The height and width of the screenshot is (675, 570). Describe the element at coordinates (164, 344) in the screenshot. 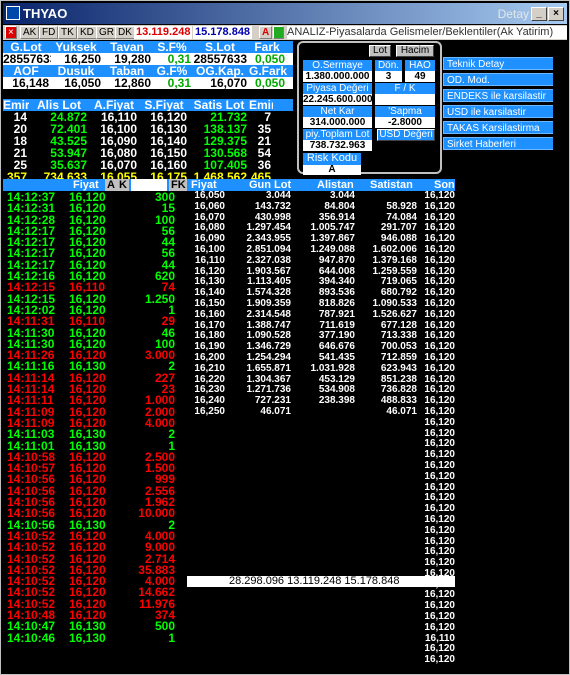

I see `tick-lot: 100` at that location.